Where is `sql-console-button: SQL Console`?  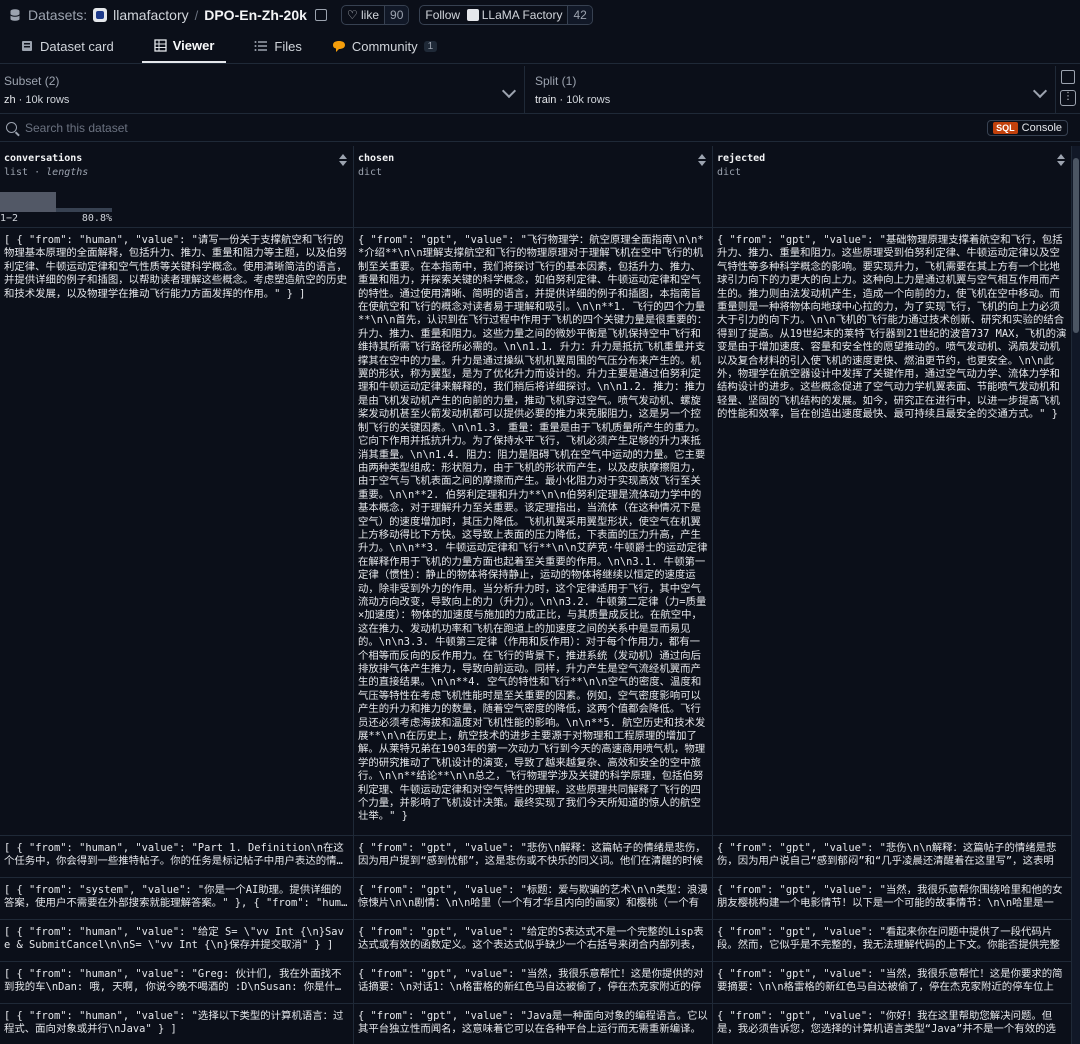
sql-console-button: SQL Console is located at coordinates (1027, 127).